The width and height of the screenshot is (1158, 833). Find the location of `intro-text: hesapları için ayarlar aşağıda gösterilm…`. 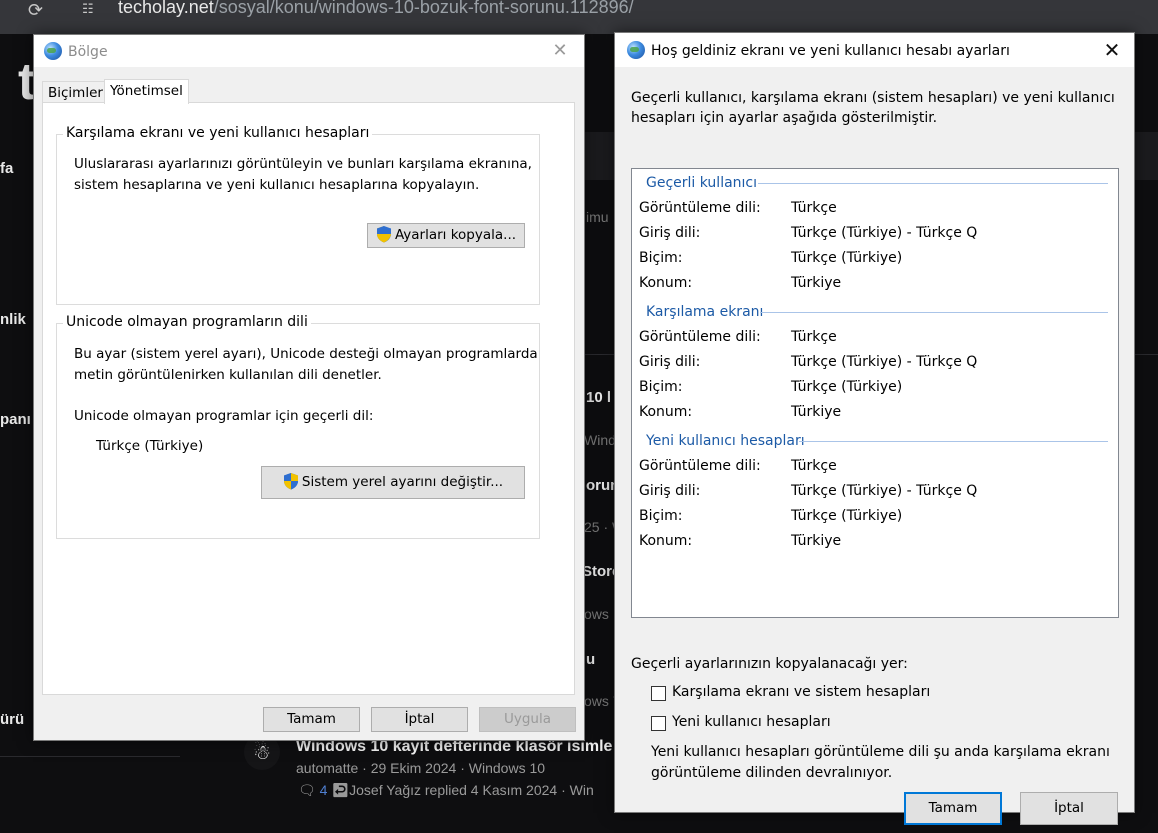

intro-text: hesapları için ayarlar aşağıda gösterilm… is located at coordinates (784, 118).